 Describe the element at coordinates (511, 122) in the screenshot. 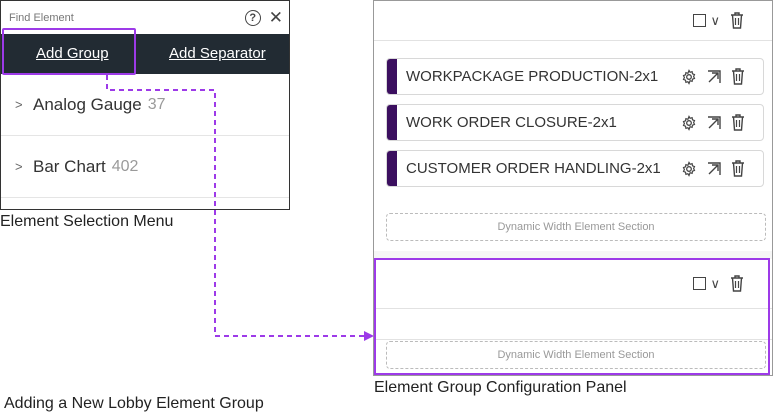

I see `element-label: WORK ORDER CLOSURE-2x1` at that location.